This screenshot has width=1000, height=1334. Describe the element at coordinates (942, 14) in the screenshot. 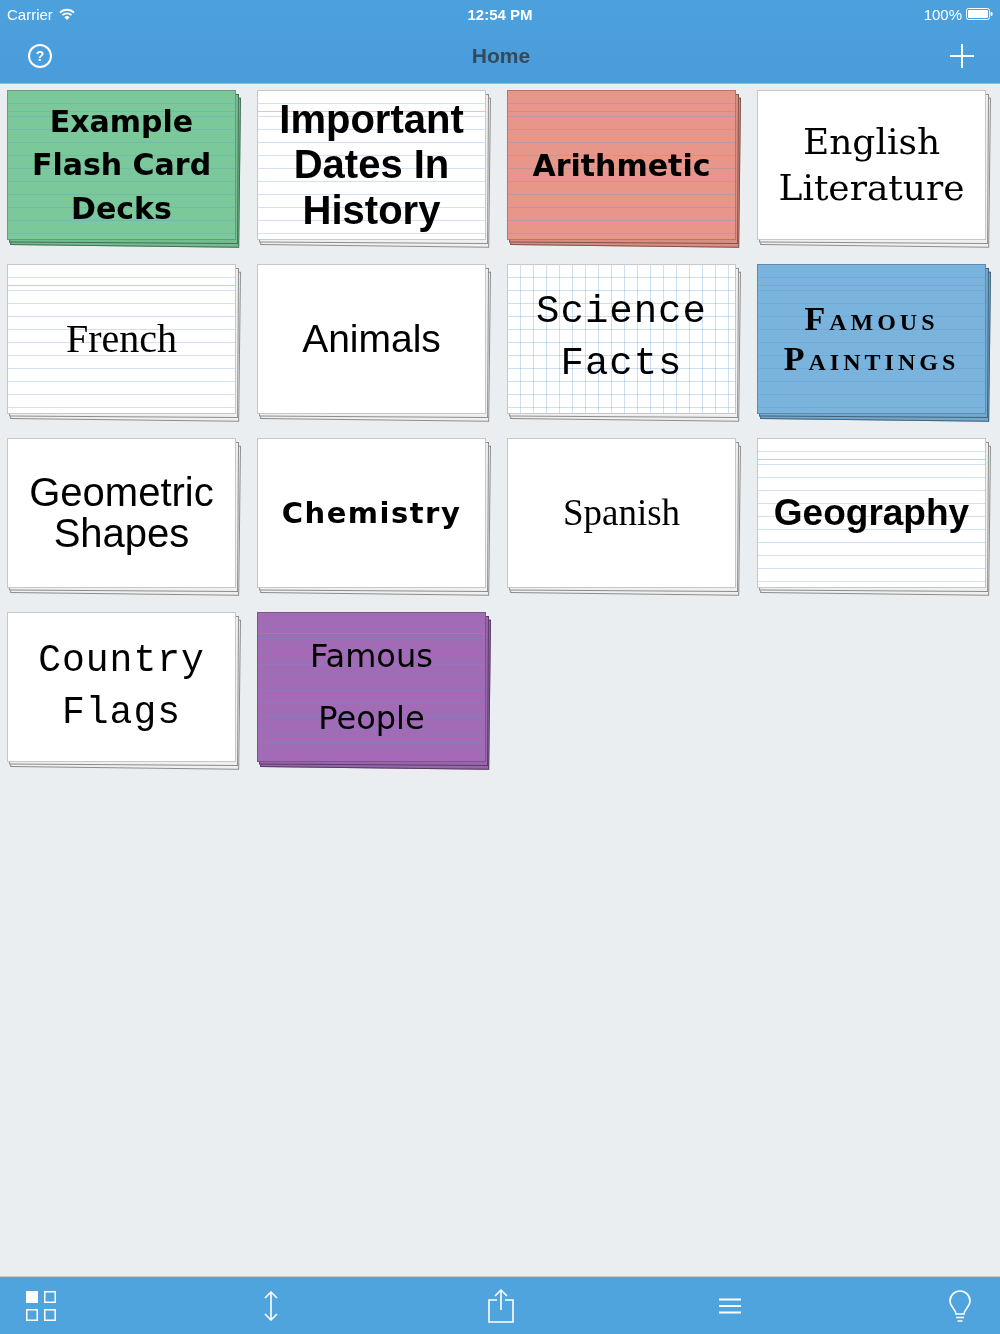

I see `battery-percent: 100%` at that location.